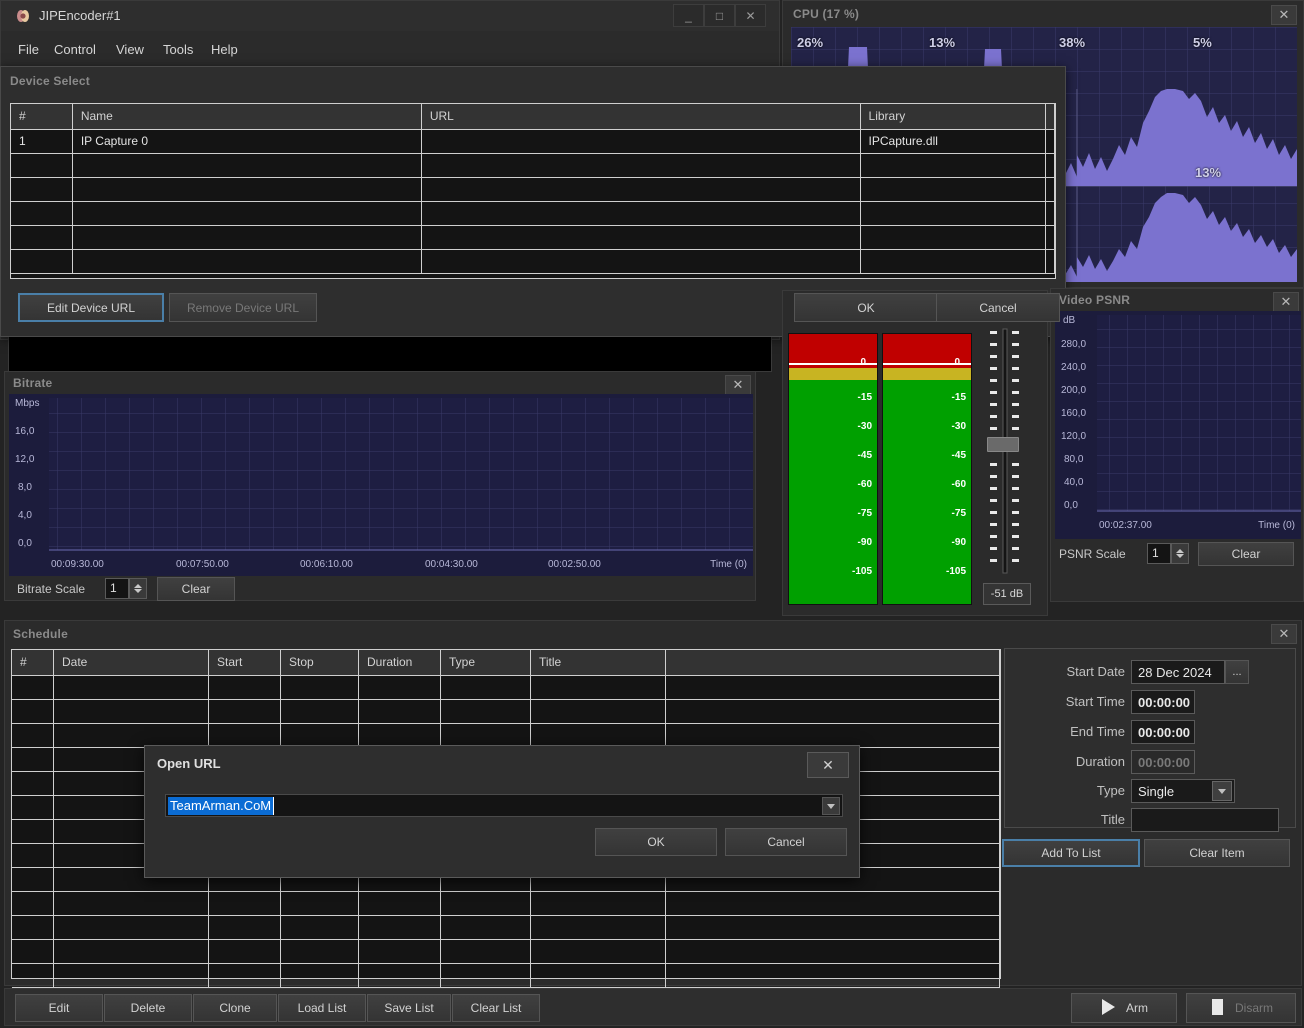  Describe the element at coordinates (243, 307) in the screenshot. I see `remove-device-url-button: Remove Device URL` at that location.